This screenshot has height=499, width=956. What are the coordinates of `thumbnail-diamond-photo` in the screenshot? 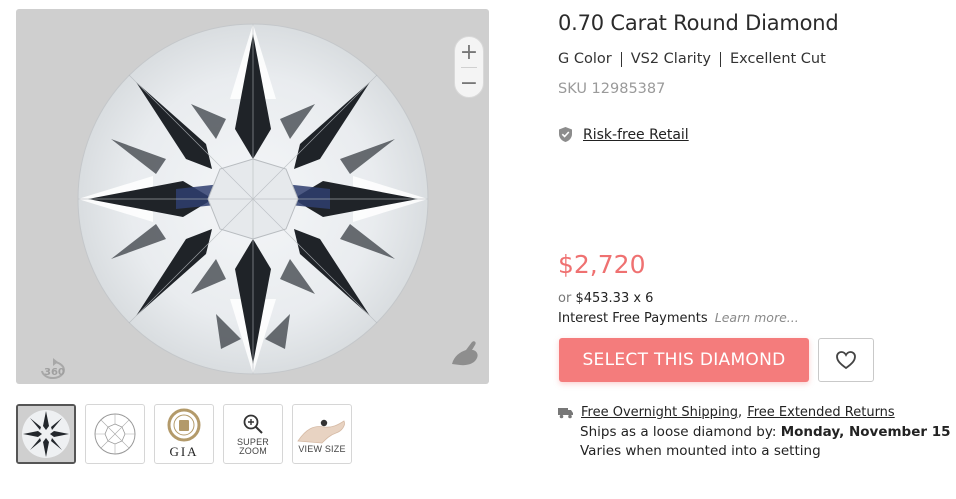 It's located at (46, 434).